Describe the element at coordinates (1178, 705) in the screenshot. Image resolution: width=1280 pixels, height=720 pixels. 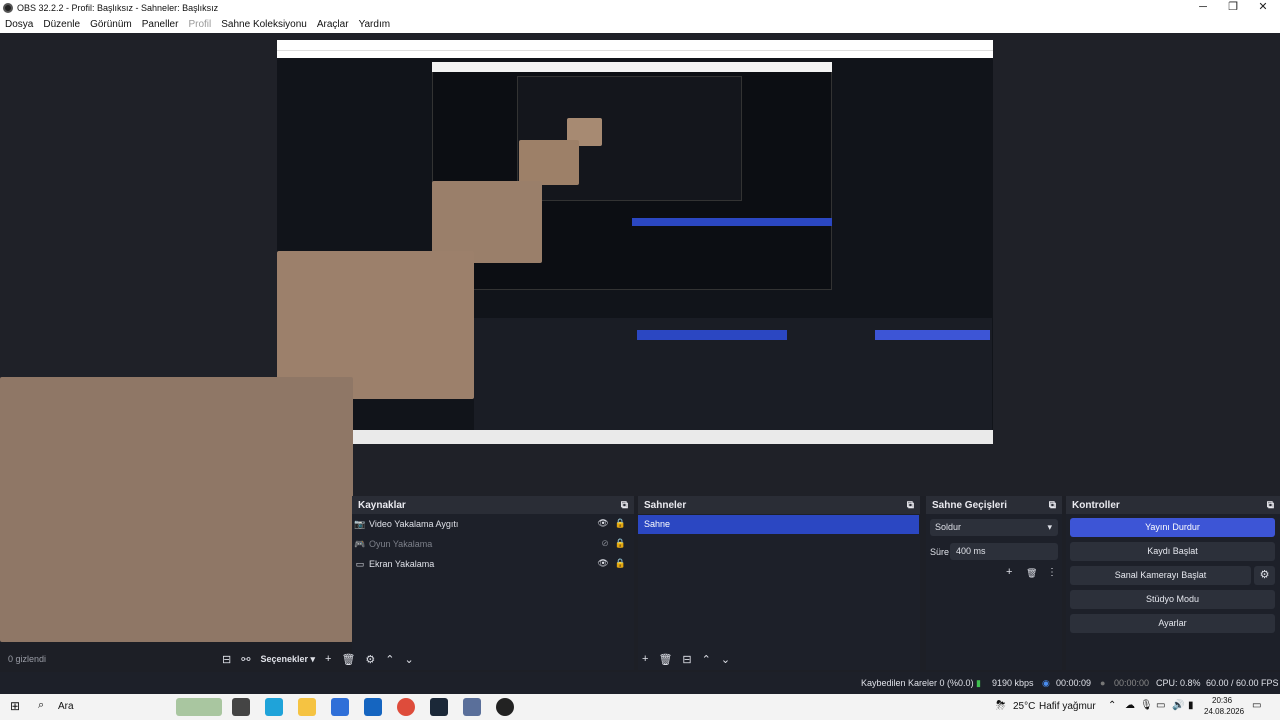
I see `volume-icon: 🔊` at that location.